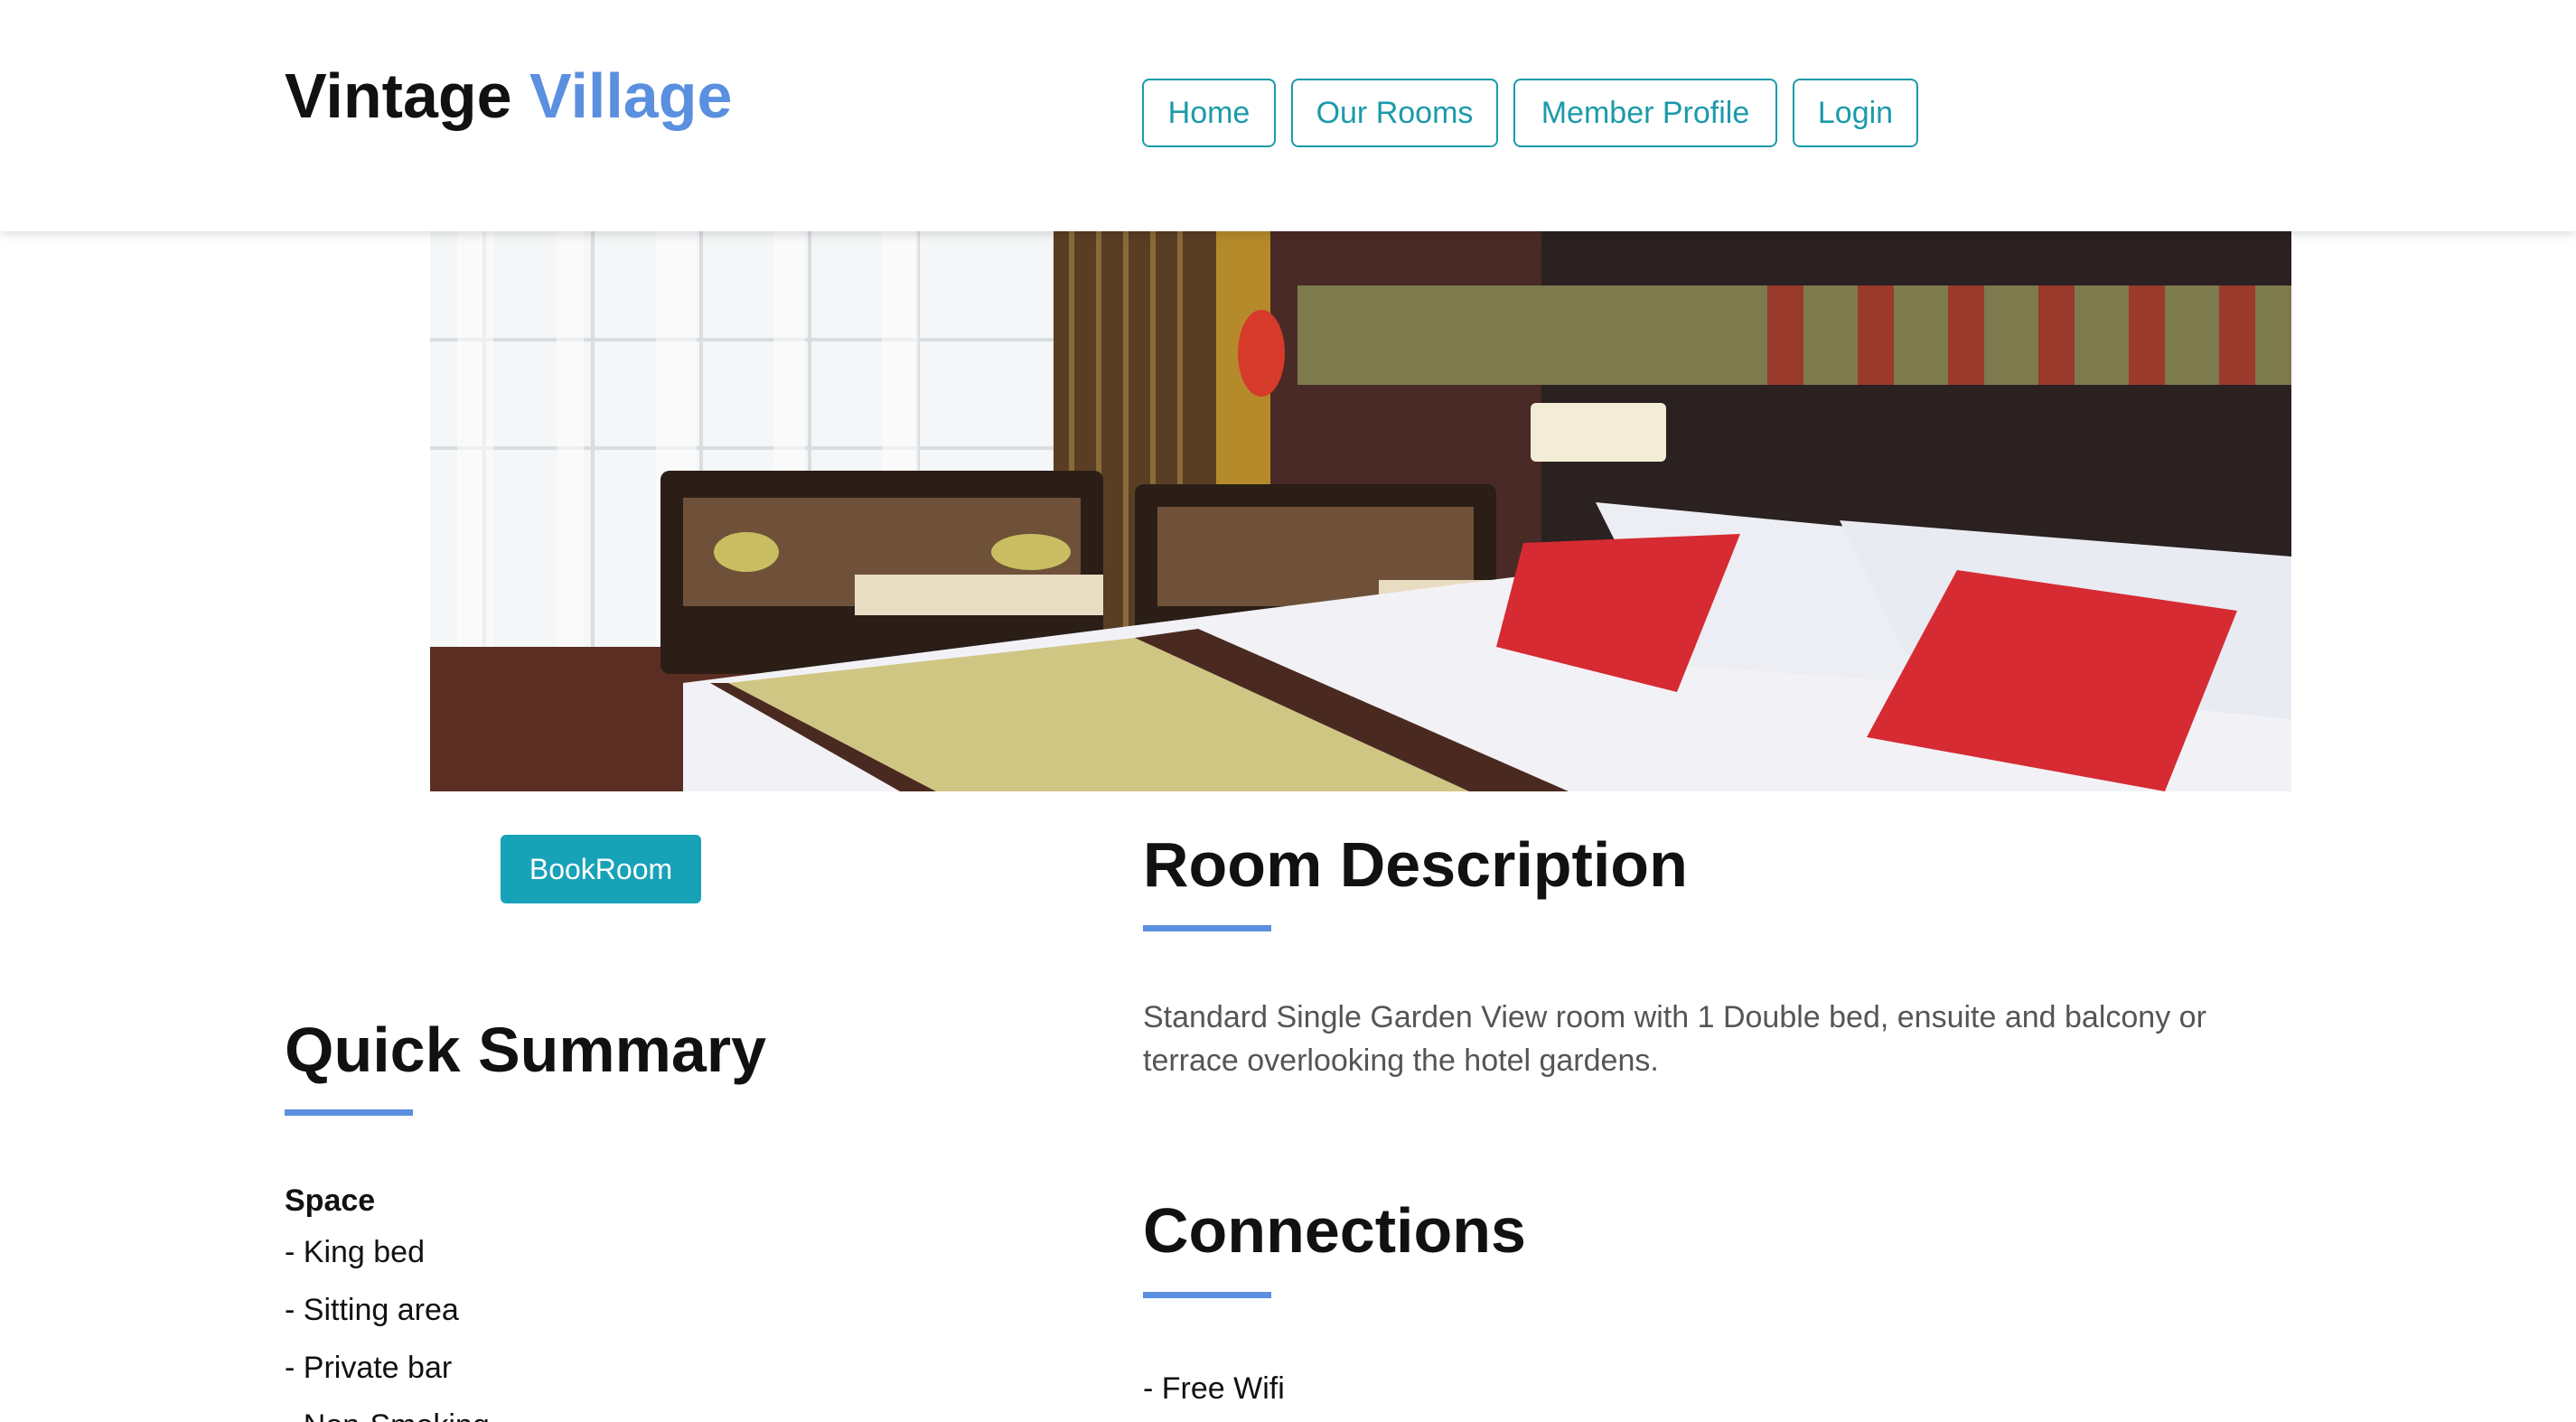 The height and width of the screenshot is (1422, 2576). I want to click on nav-member-profile-button: Member Profile, so click(1645, 113).